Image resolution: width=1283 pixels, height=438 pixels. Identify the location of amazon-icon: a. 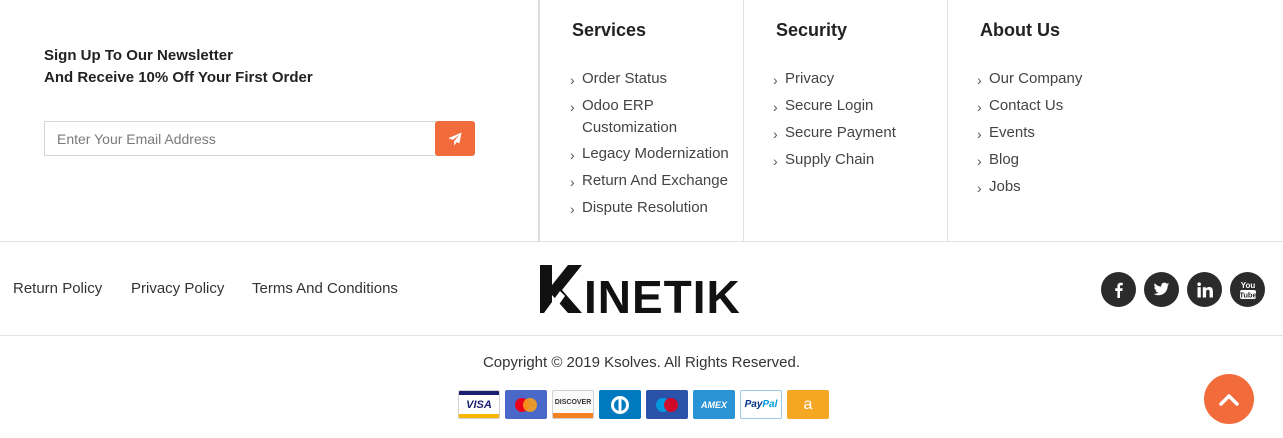
(808, 404).